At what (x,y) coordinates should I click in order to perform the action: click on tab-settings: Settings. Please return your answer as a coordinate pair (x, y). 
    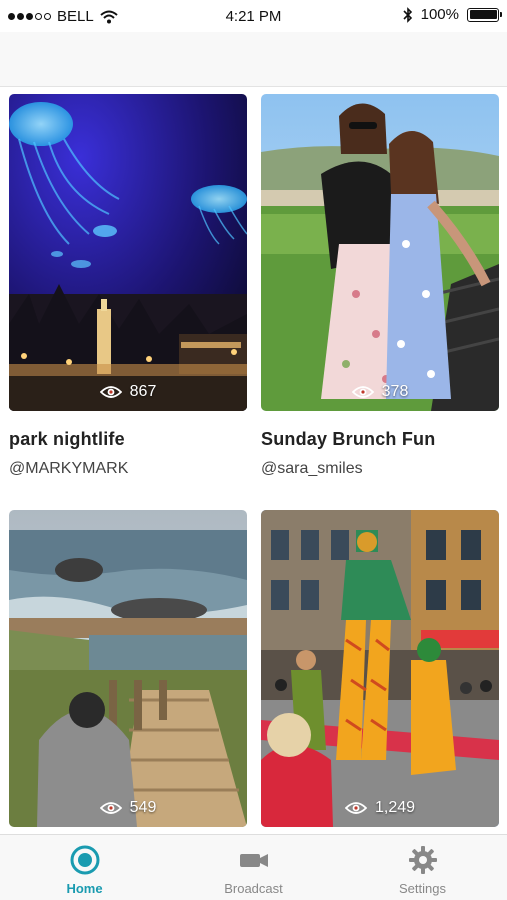
    Looking at the image, I should click on (422, 867).